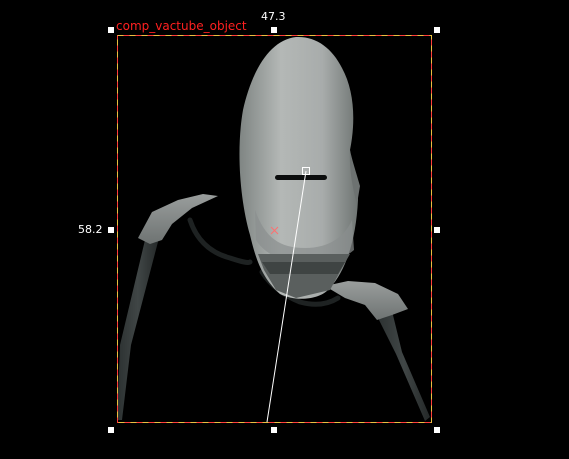 The width and height of the screenshot is (569, 459). Describe the element at coordinates (301, 177) in the screenshot. I see `slit-eye` at that location.